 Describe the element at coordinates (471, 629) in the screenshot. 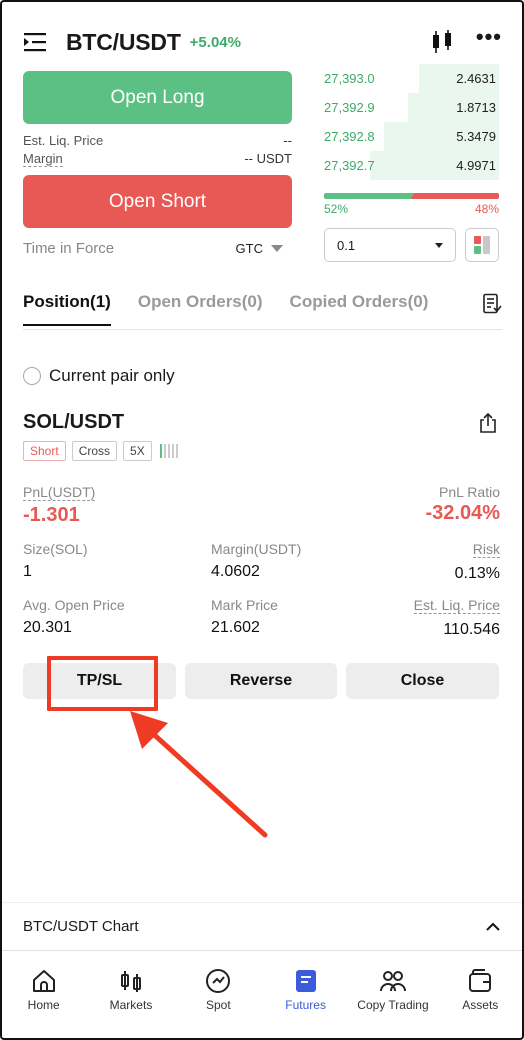

I see `position-est-liq-value: 110.546` at that location.